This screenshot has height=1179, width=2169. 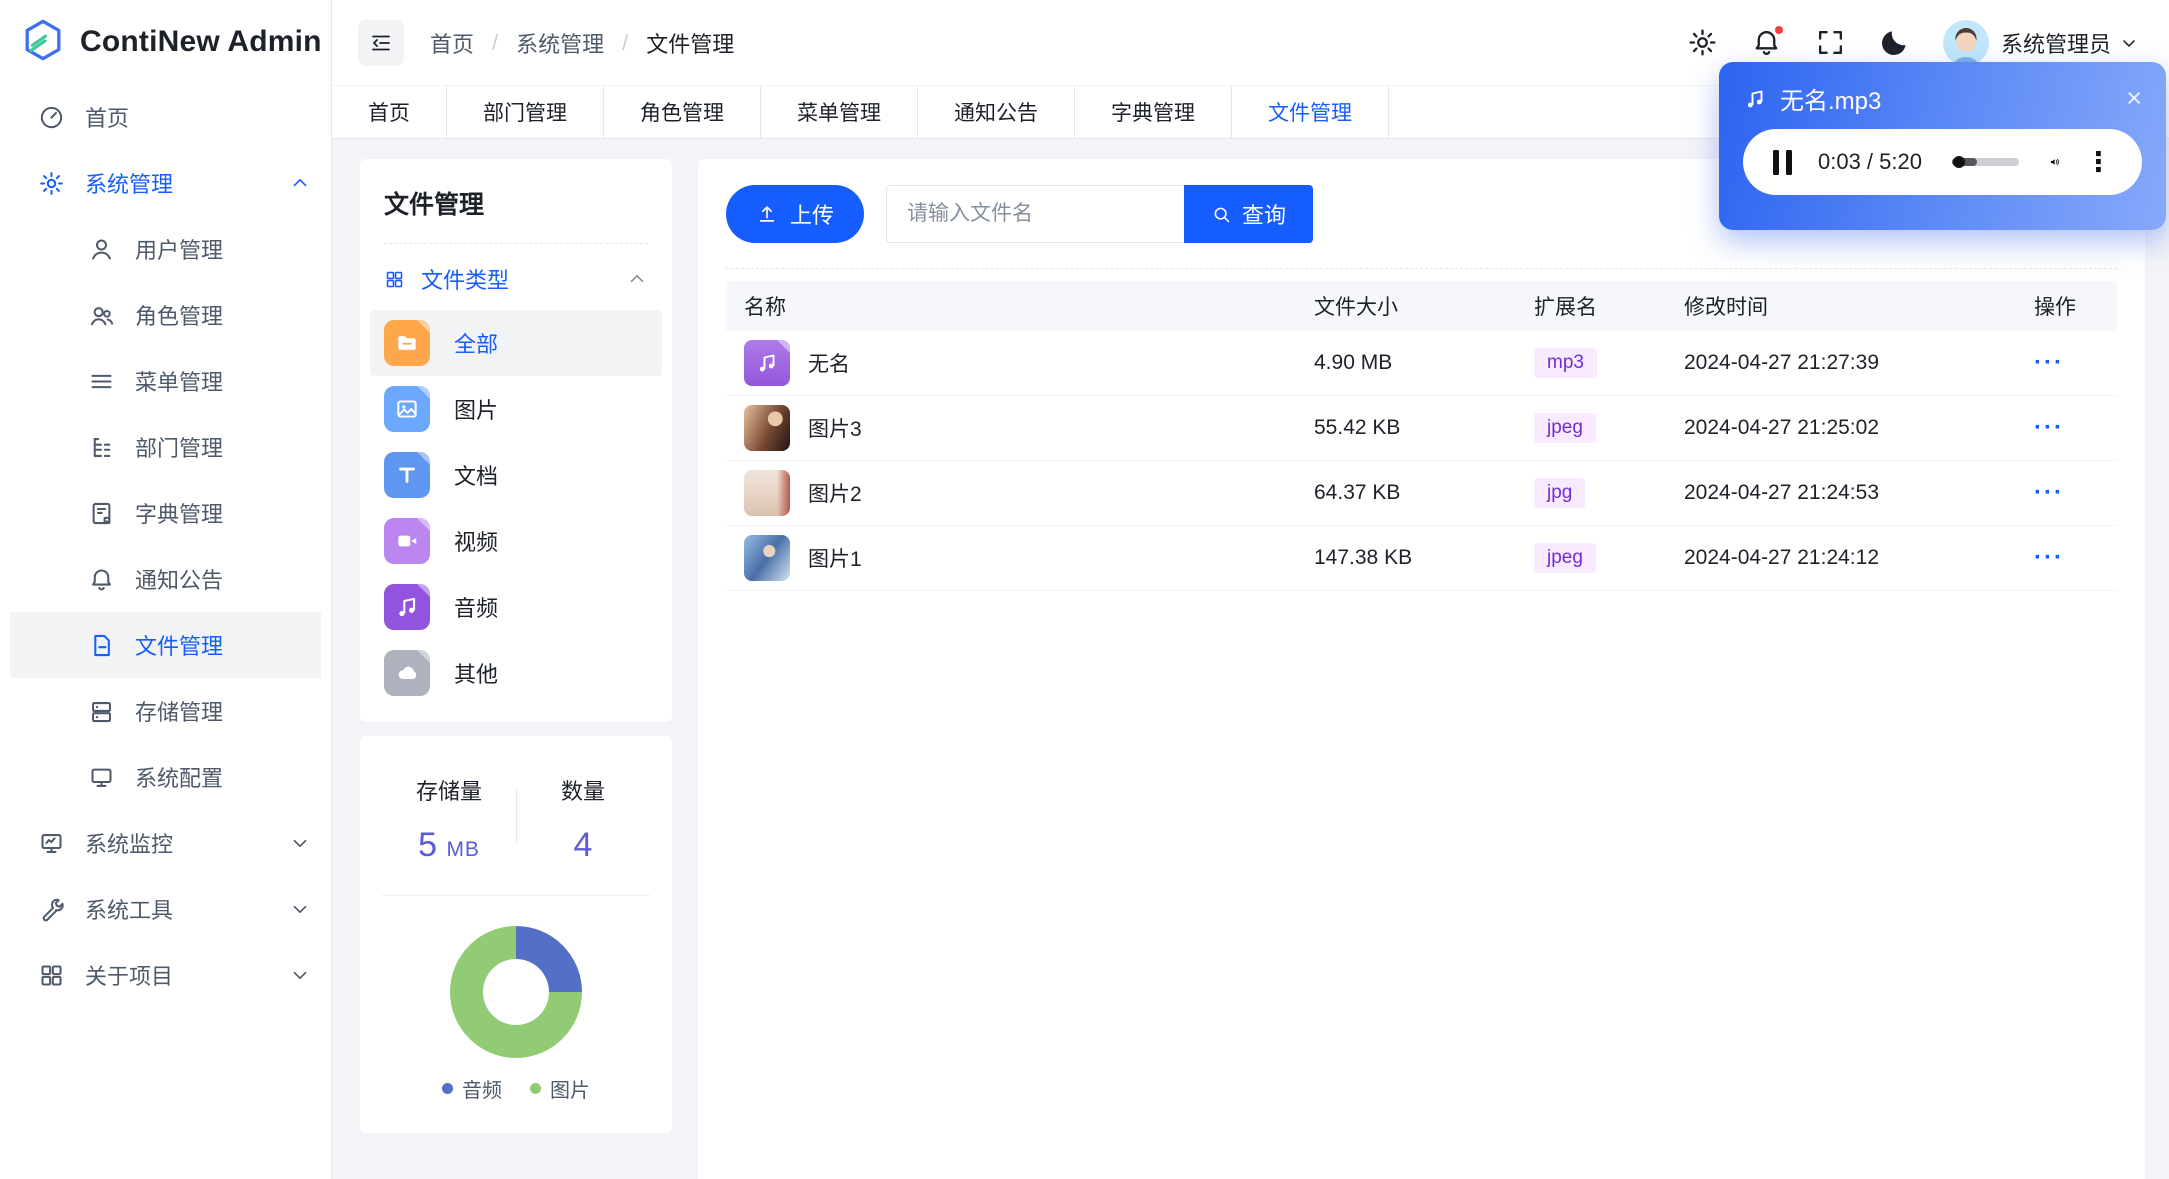 What do you see at coordinates (2055, 307) in the screenshot?
I see `col-actions: 操作` at bounding box center [2055, 307].